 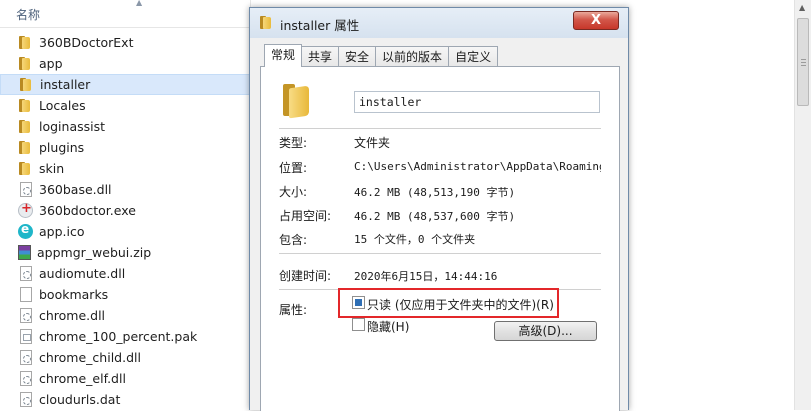 What do you see at coordinates (26, 294) in the screenshot?
I see `document-file-icon` at bounding box center [26, 294].